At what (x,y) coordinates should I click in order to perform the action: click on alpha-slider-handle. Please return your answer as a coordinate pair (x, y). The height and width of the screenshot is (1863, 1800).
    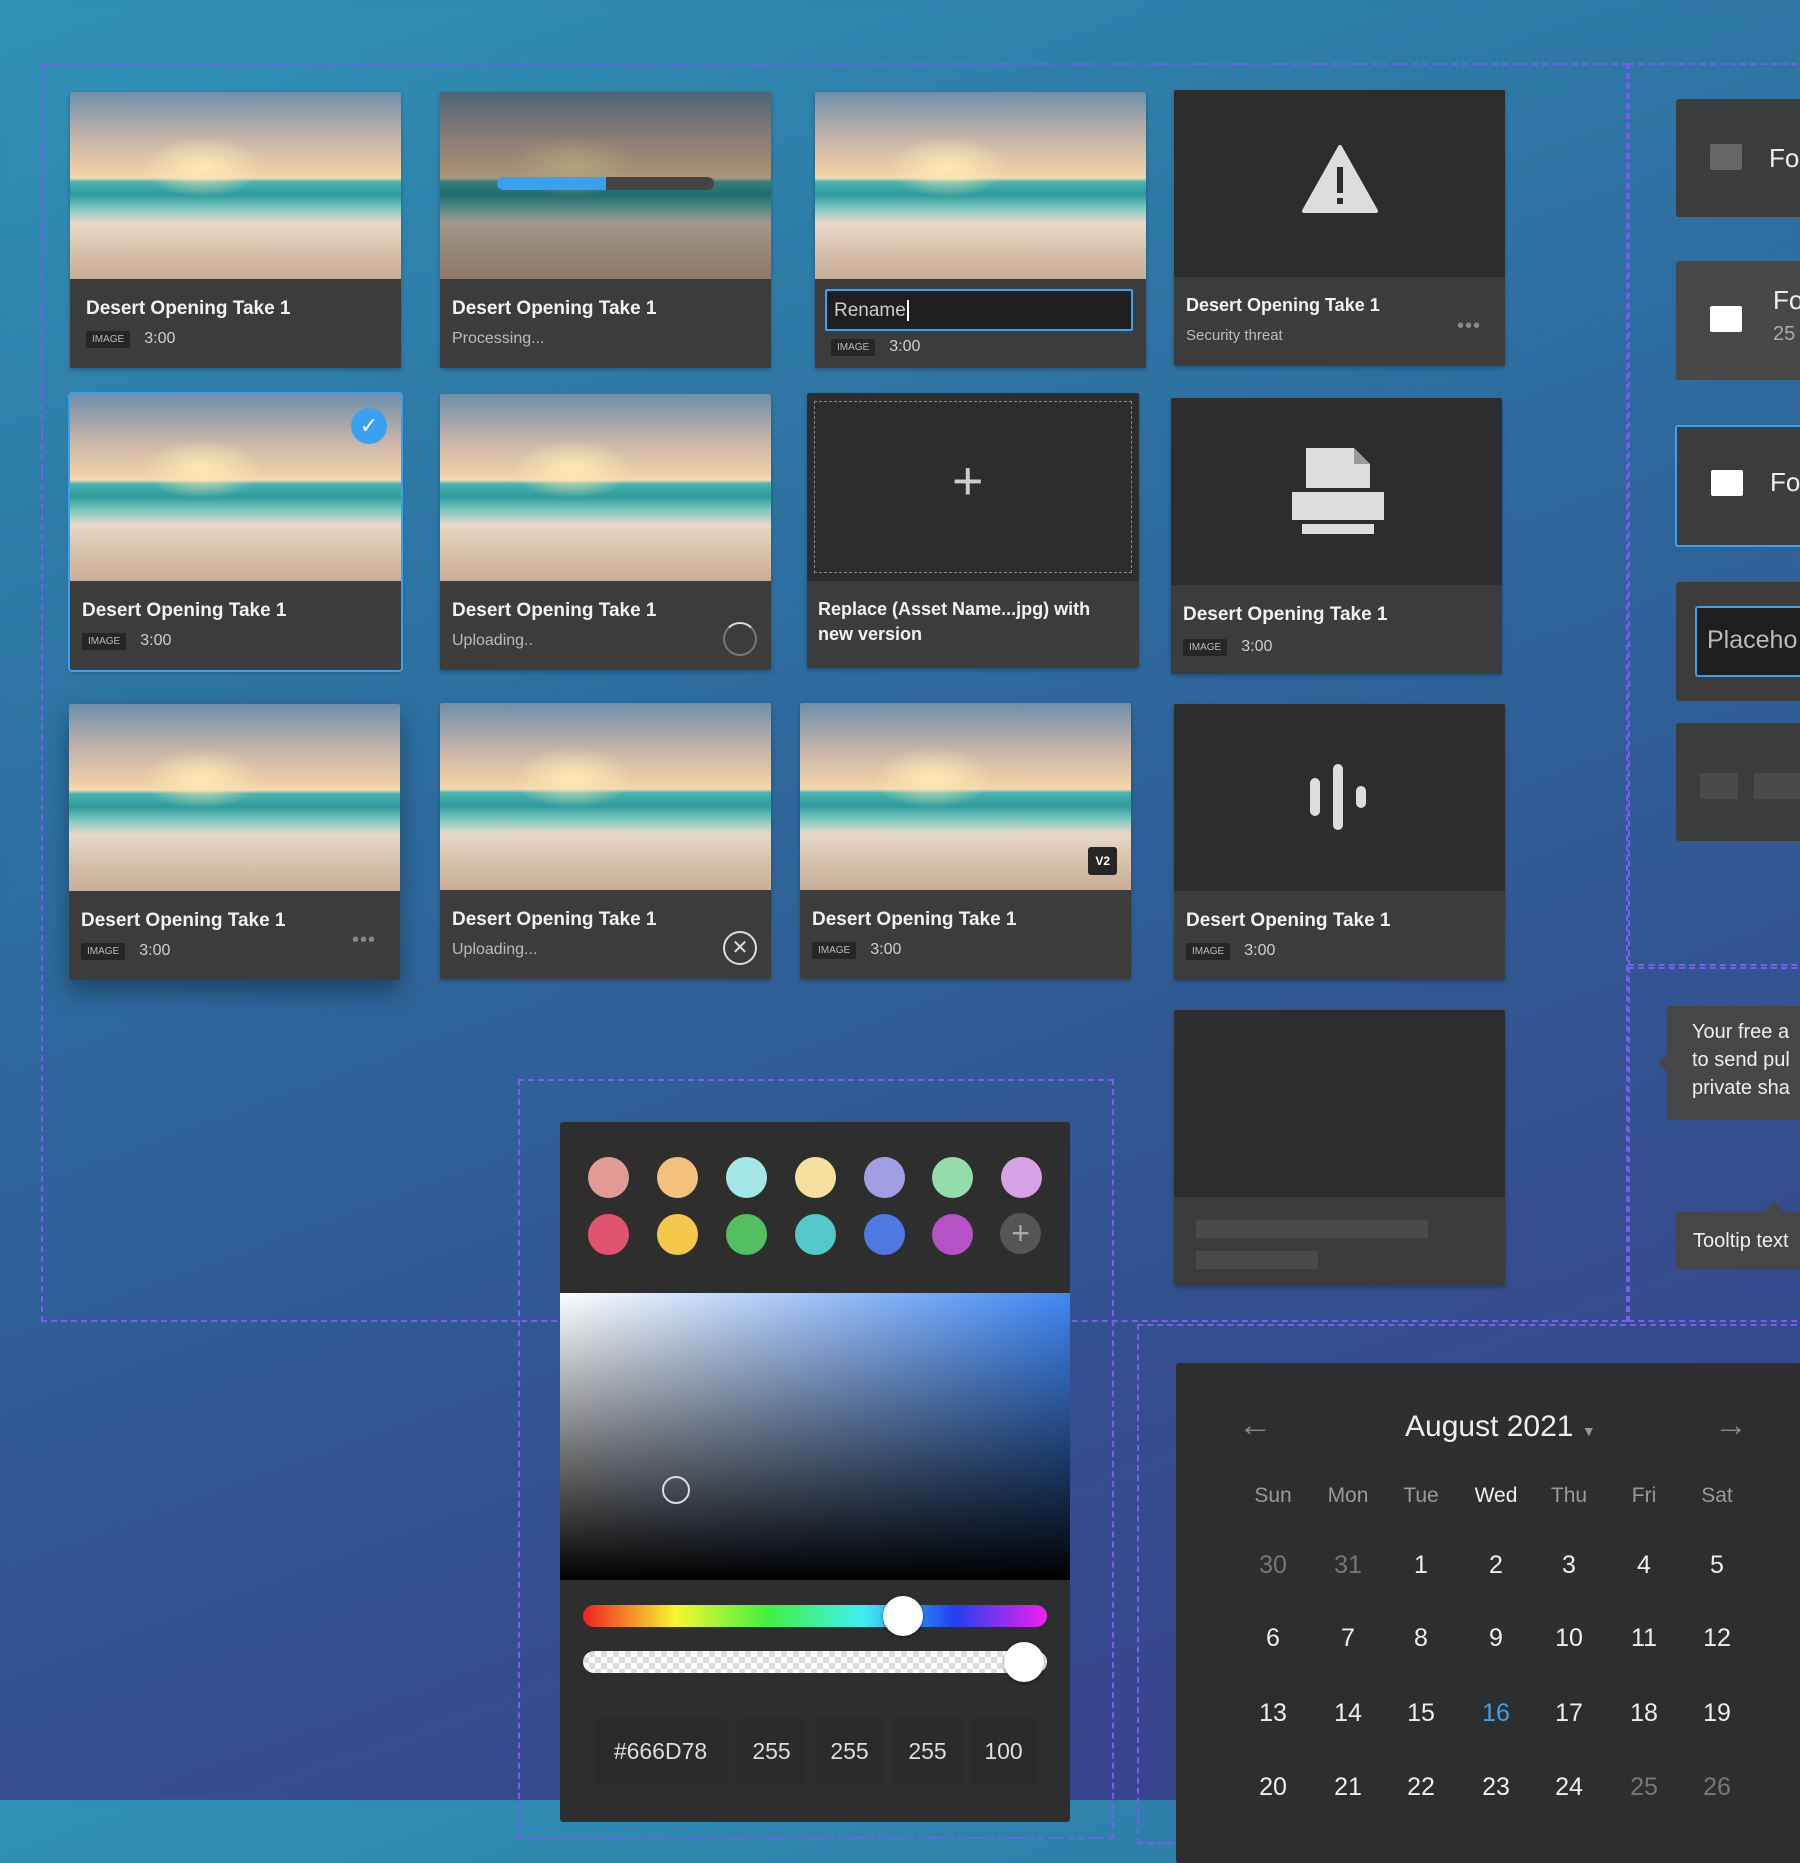
    Looking at the image, I should click on (1023, 1662).